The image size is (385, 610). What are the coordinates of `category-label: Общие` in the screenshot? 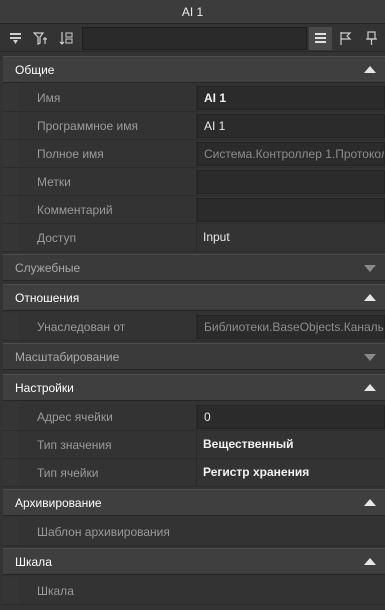 It's located at (35, 69).